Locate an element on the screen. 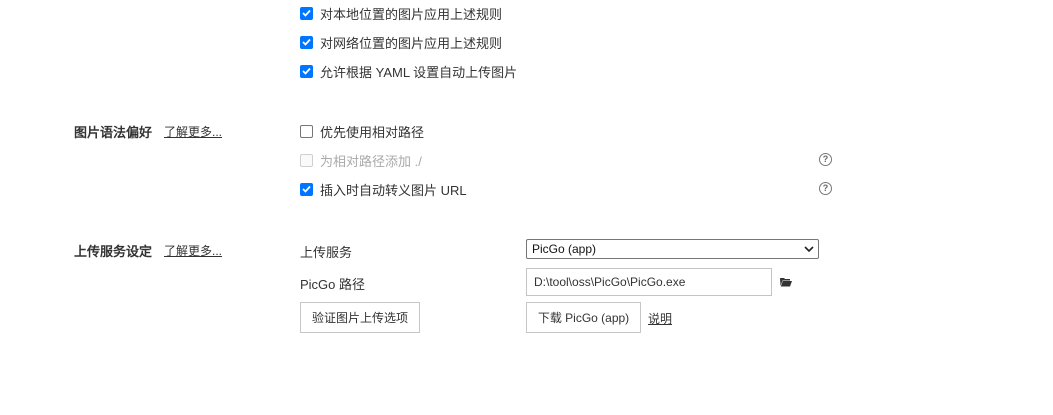 Image resolution: width=1053 pixels, height=415 pixels. upload-service-title: 上传服务设定 is located at coordinates (113, 251).